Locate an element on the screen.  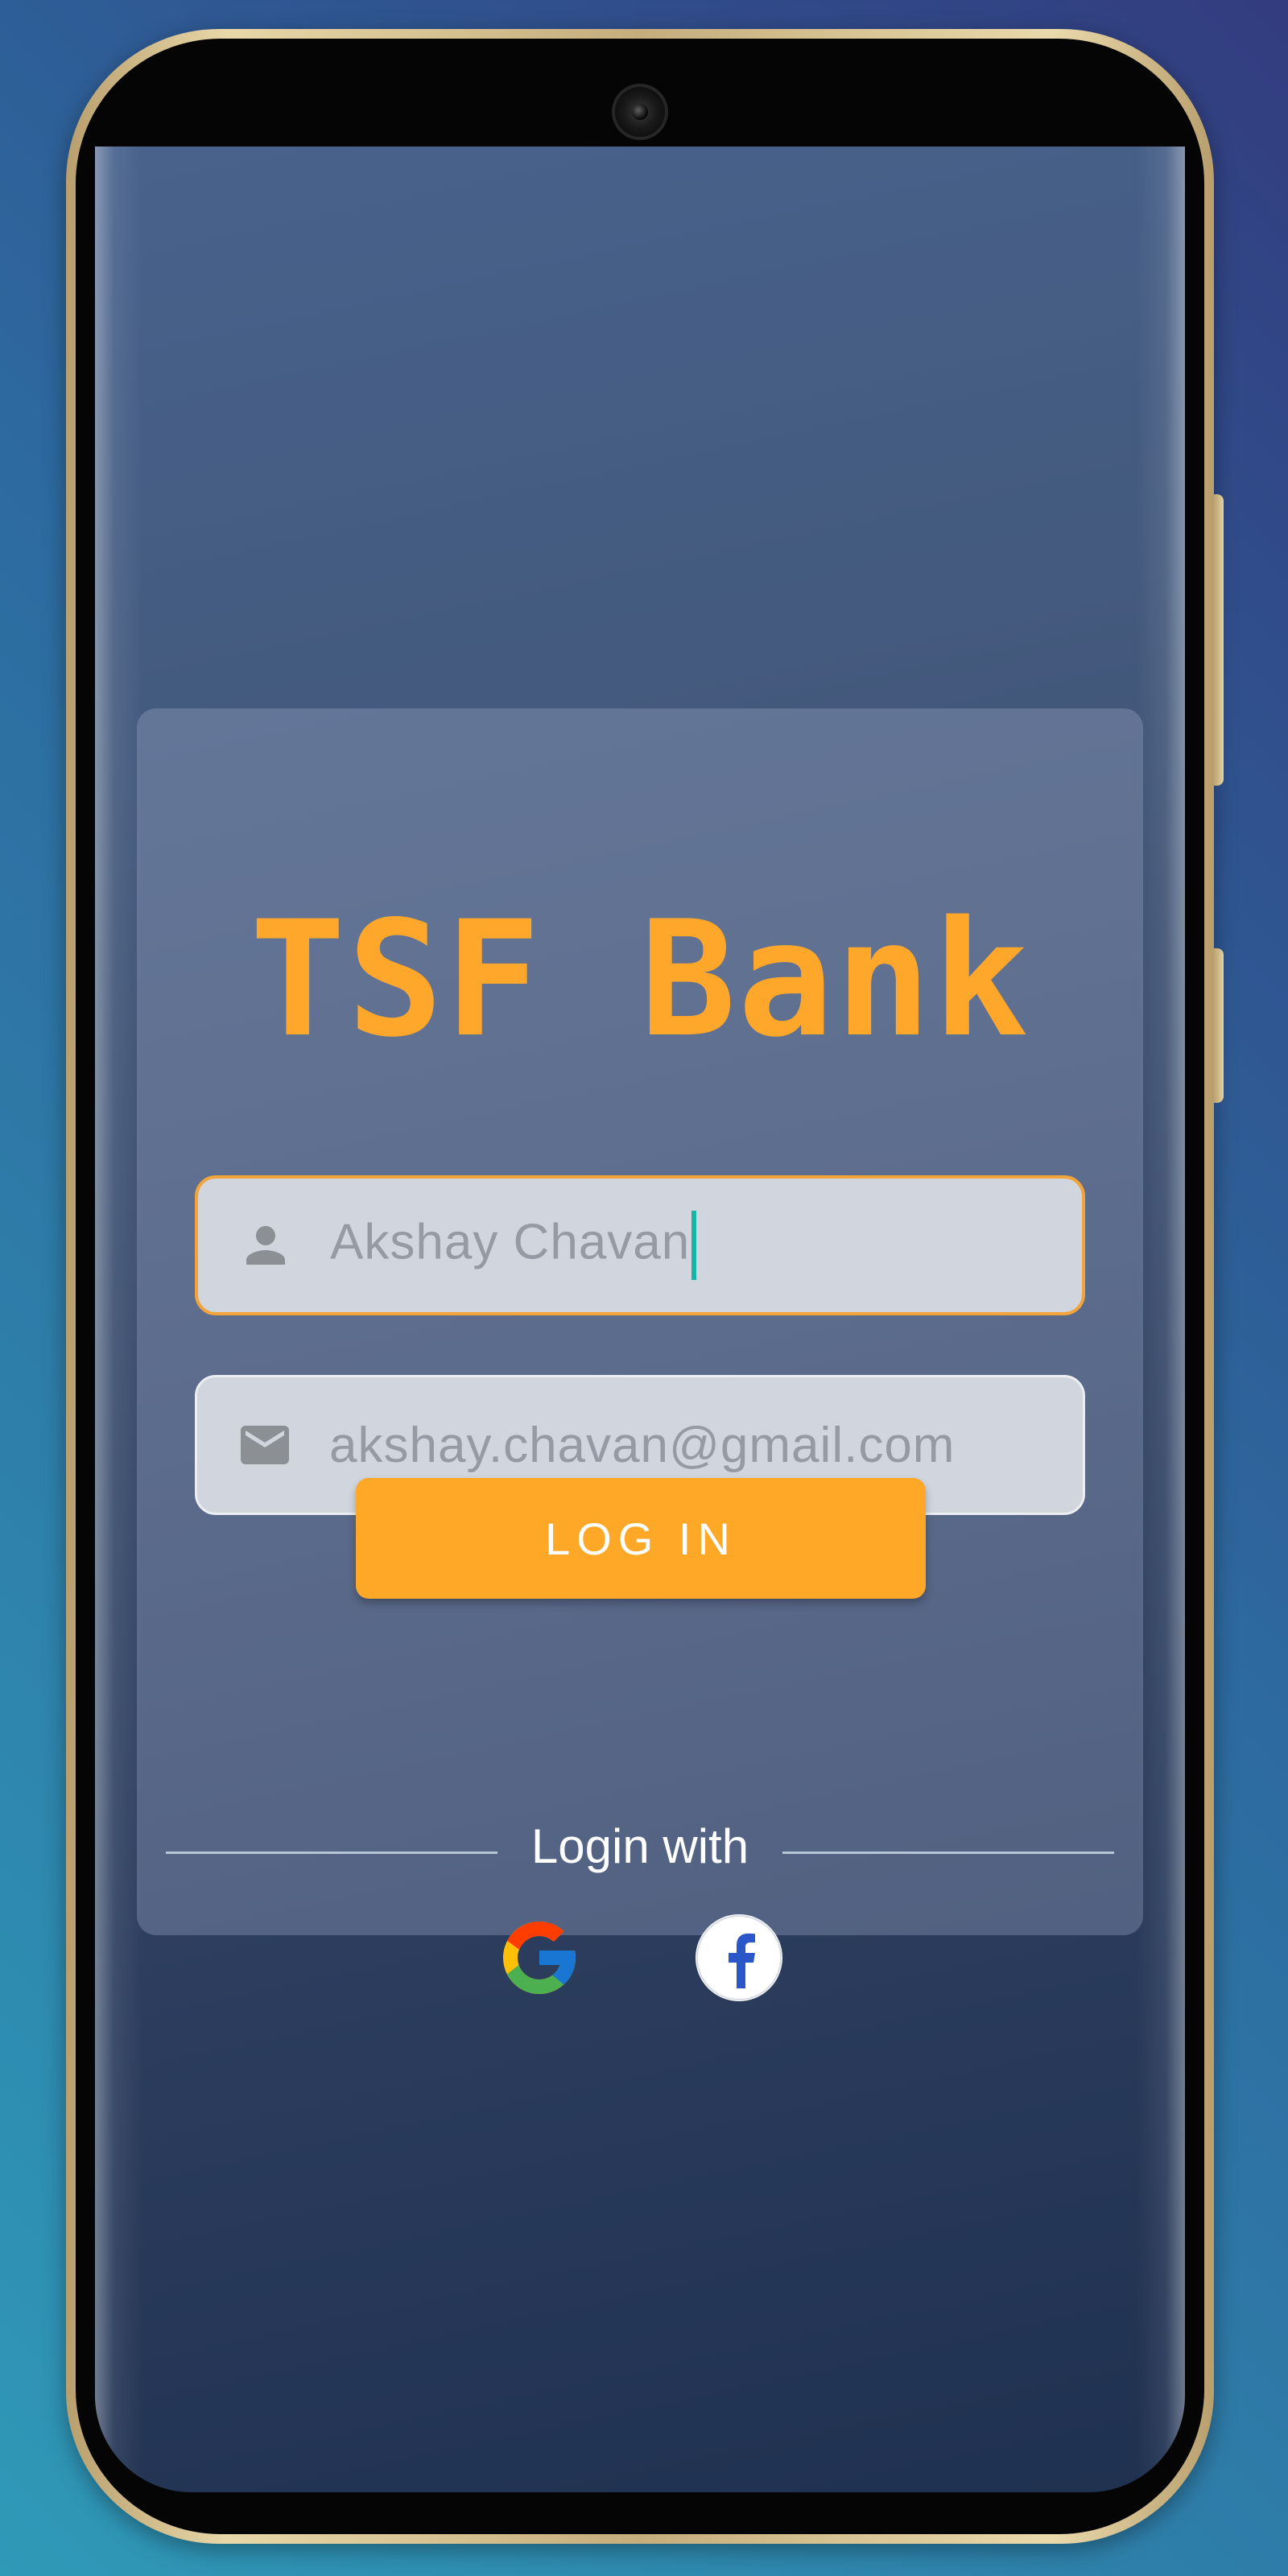
google-icon is located at coordinates (539, 1957).